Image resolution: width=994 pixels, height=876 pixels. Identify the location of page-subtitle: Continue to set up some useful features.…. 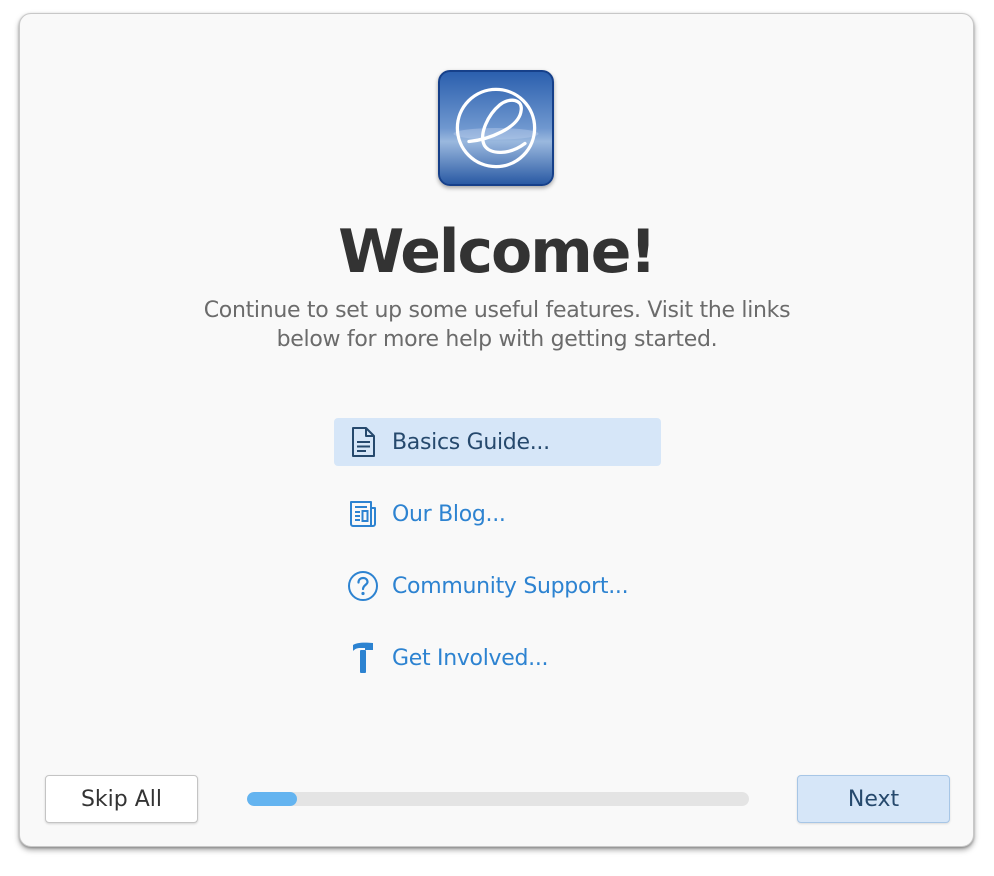
(497, 325).